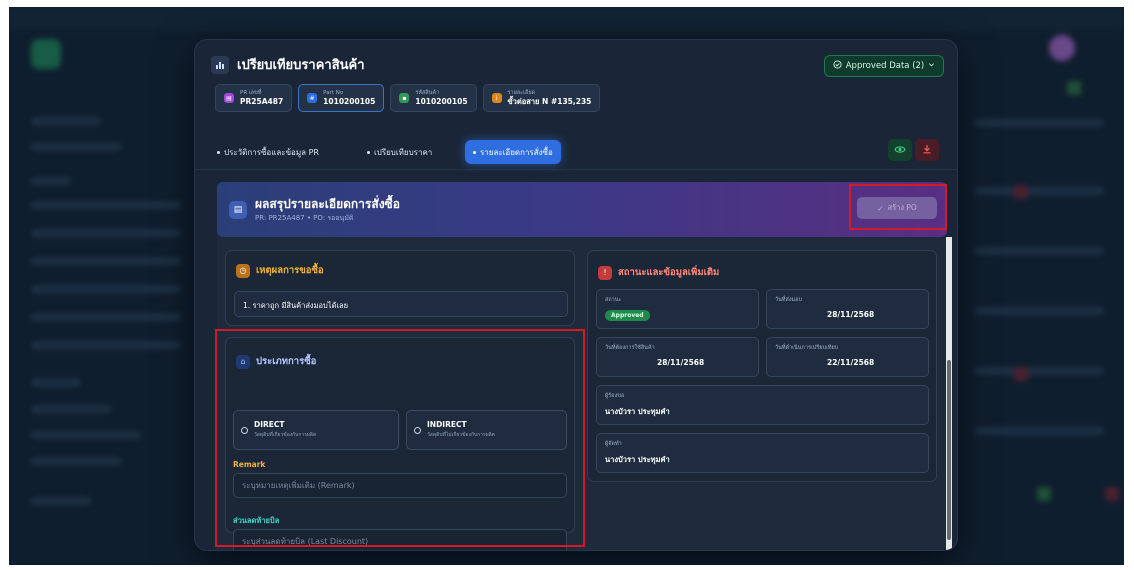  Describe the element at coordinates (677, 309) in the screenshot. I see `status-field: สถานะ Approved` at that location.